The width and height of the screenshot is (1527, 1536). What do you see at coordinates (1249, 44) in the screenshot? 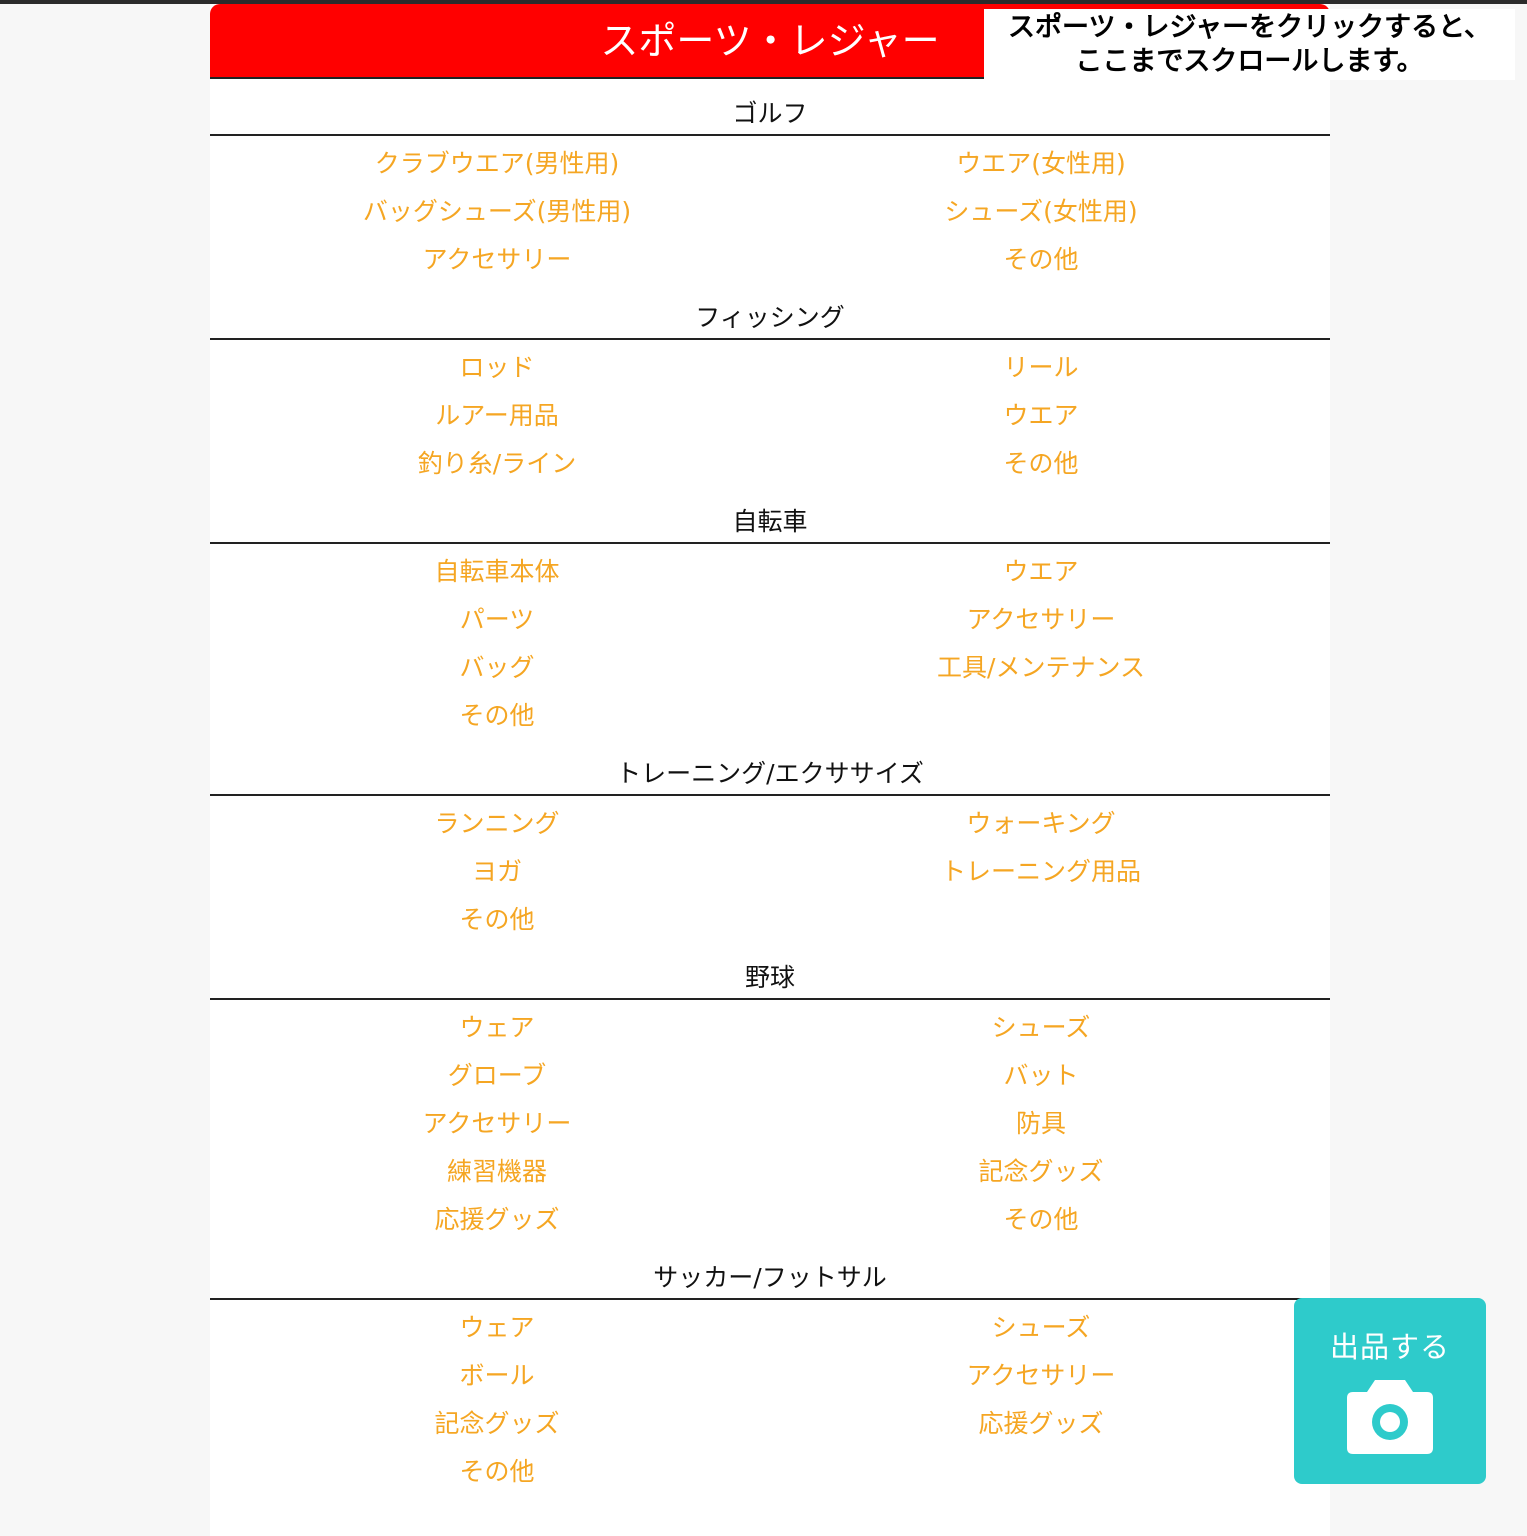
I see `scroll-note: スポーツ・レジャーをクリックすると、 ここまでスクロールします。` at bounding box center [1249, 44].